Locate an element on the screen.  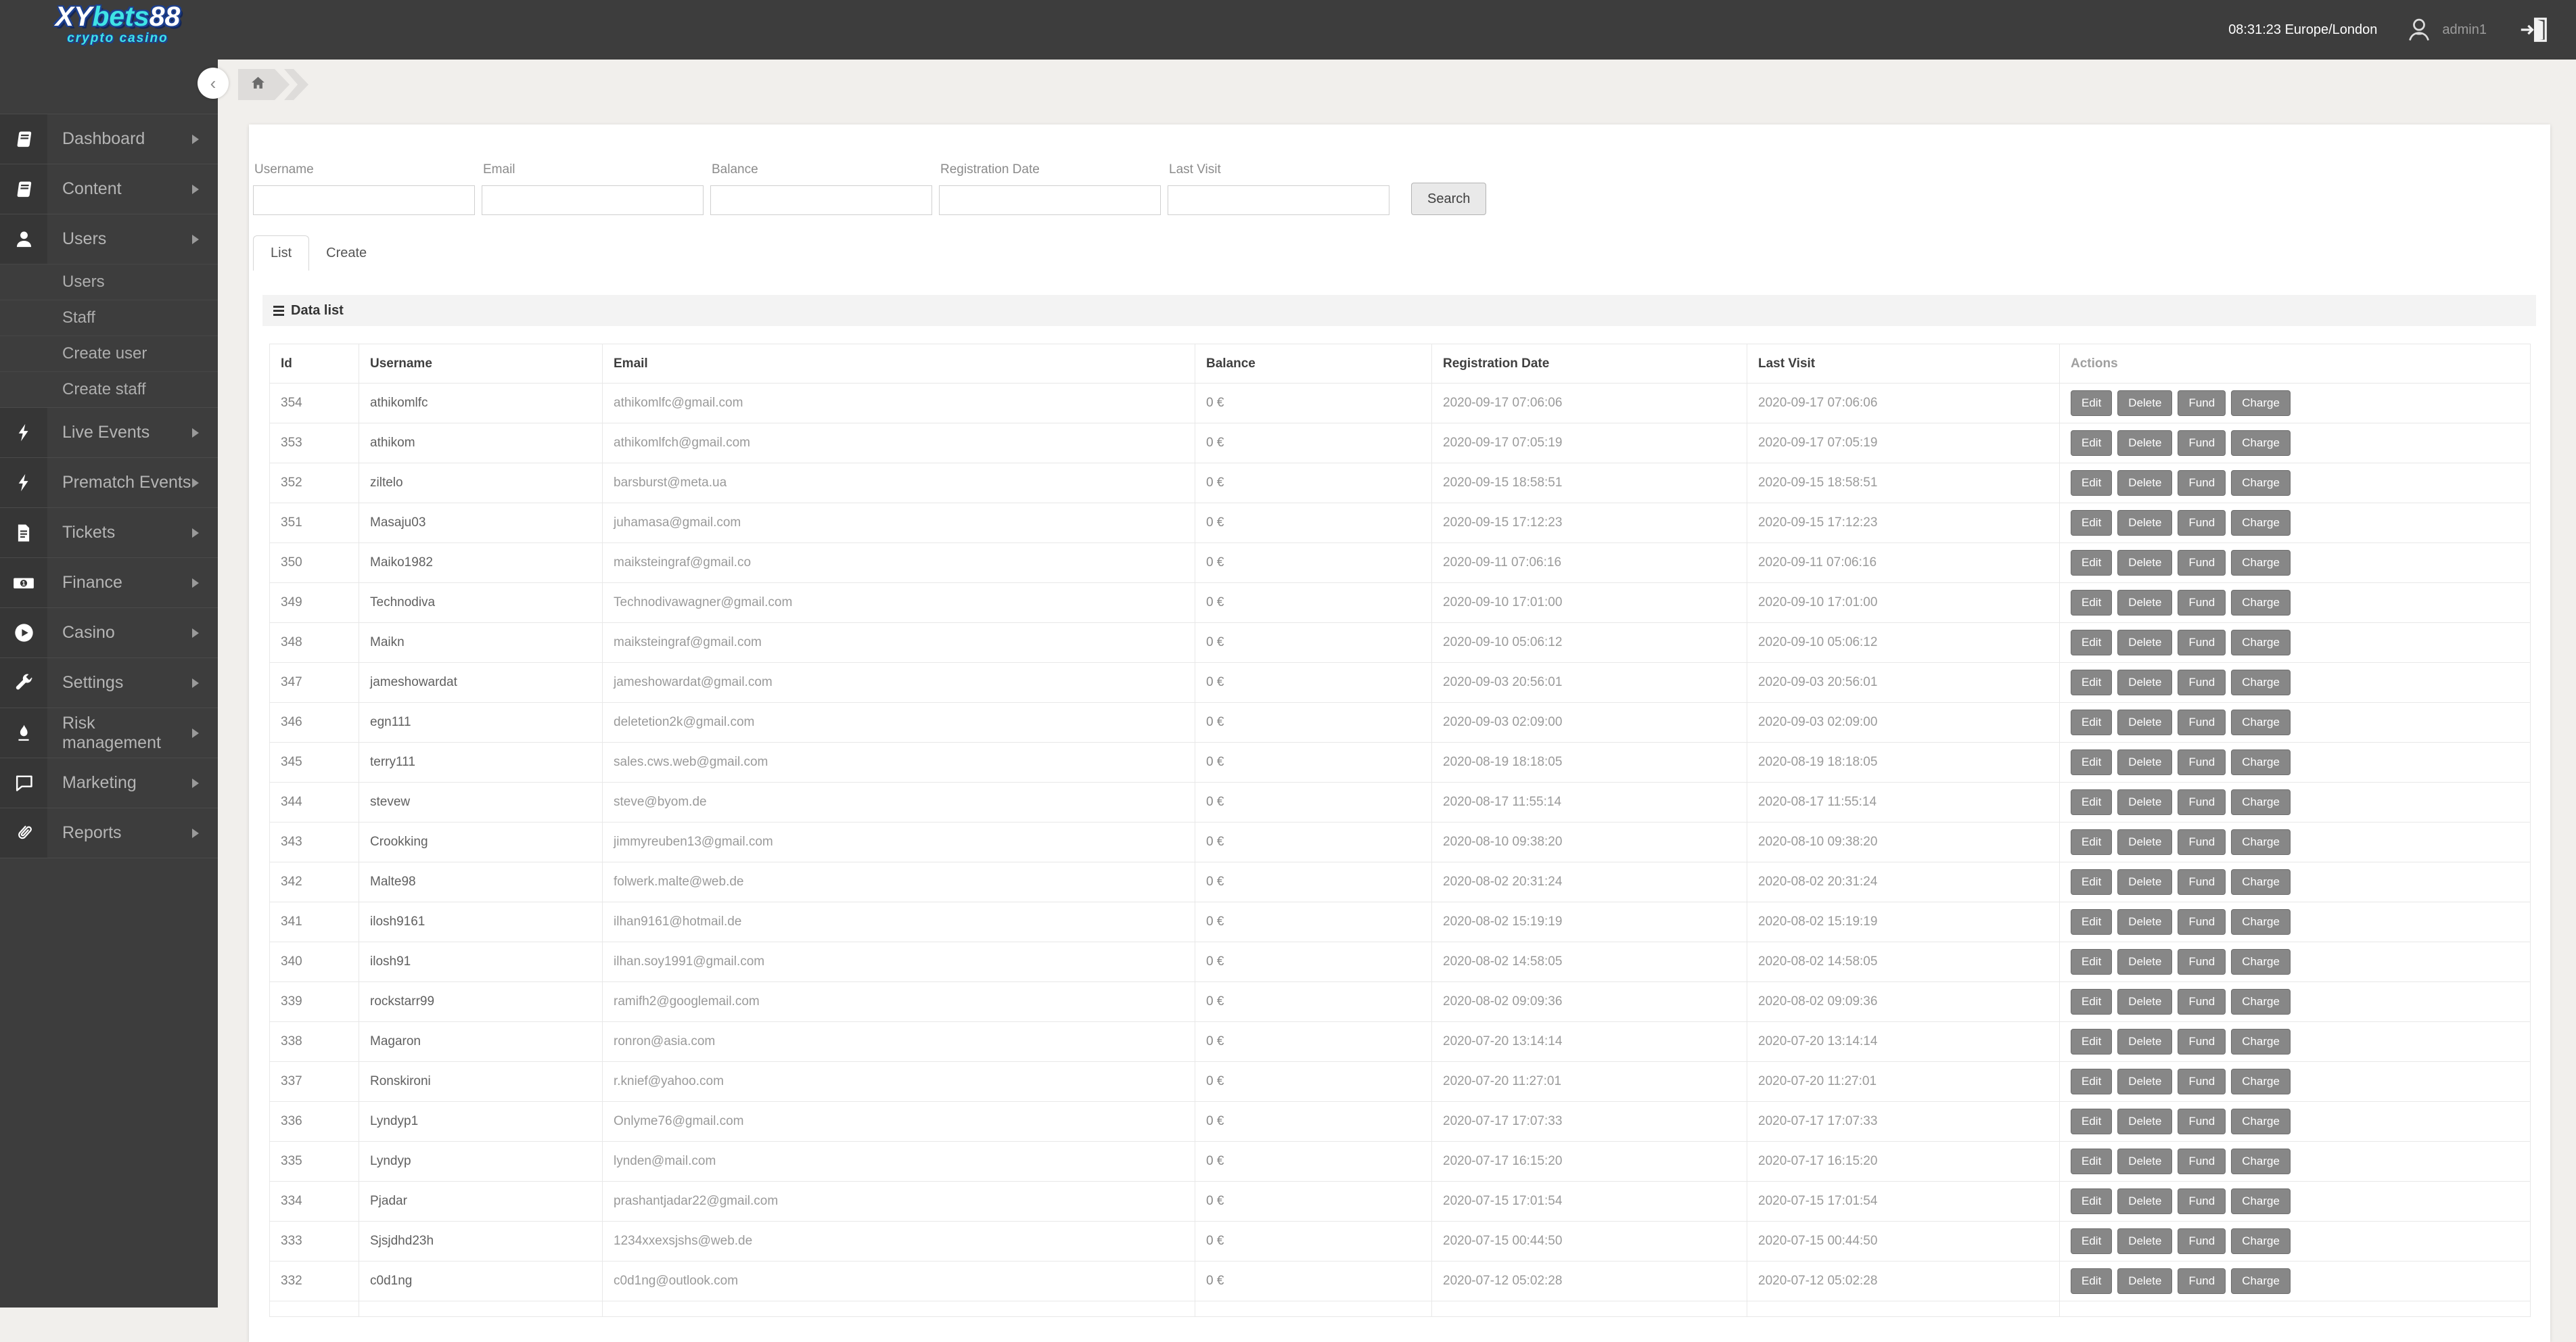
sidebar-item-dashboard: Dashboard is located at coordinates (109, 139).